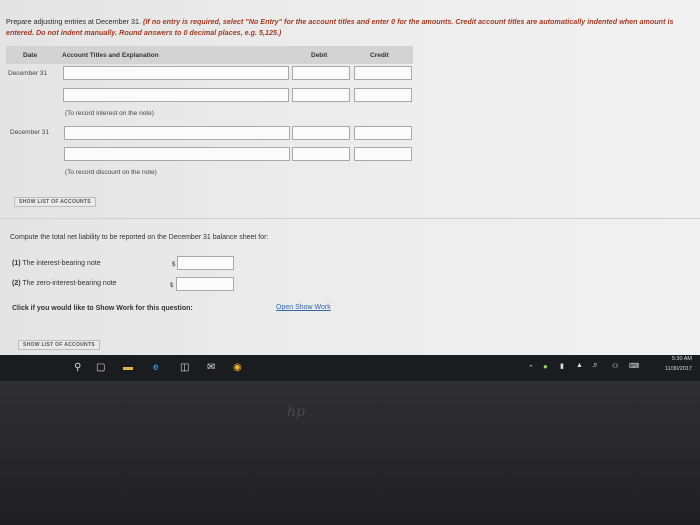  Describe the element at coordinates (100, 367) in the screenshot. I see `task-view-icon: ▢` at that location.